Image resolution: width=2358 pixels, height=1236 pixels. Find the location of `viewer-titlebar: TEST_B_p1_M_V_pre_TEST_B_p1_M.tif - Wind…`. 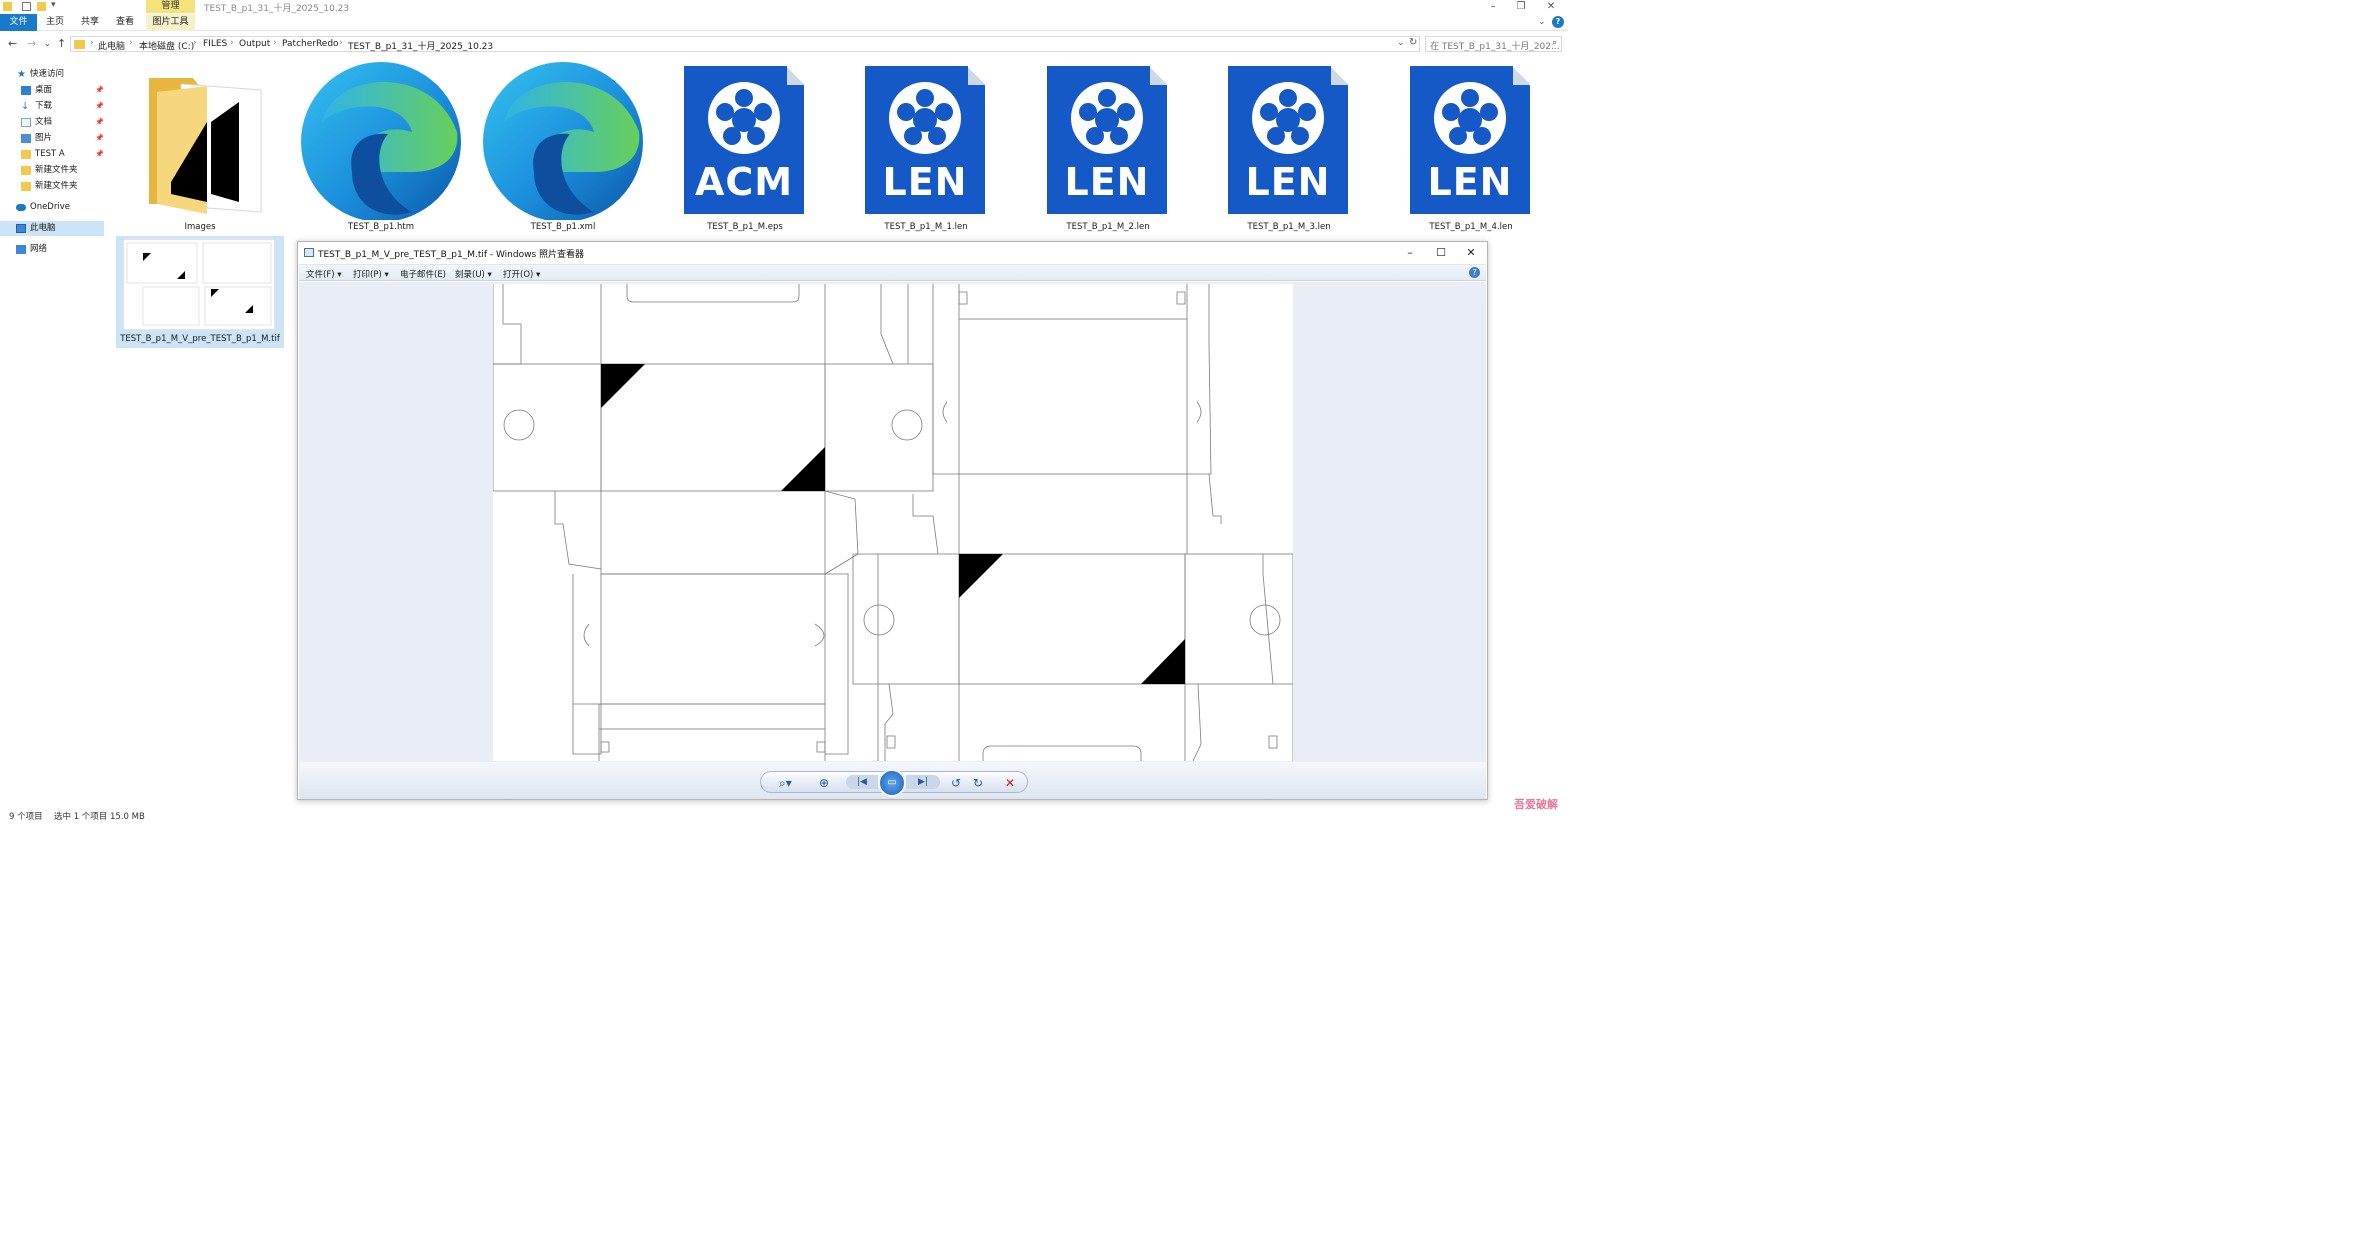

viewer-titlebar: TEST_B_p1_M_V_pre_TEST_B_p1_M.tif - Wind… is located at coordinates (892, 253).